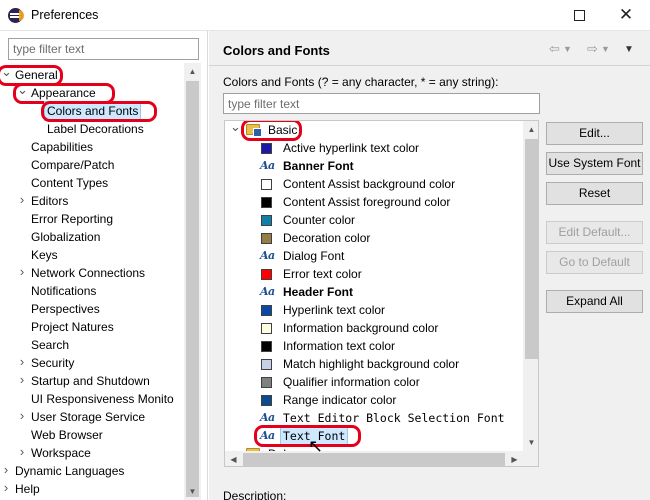 The width and height of the screenshot is (650, 500). Describe the element at coordinates (594, 193) in the screenshot. I see `reset-button: Reset` at that location.